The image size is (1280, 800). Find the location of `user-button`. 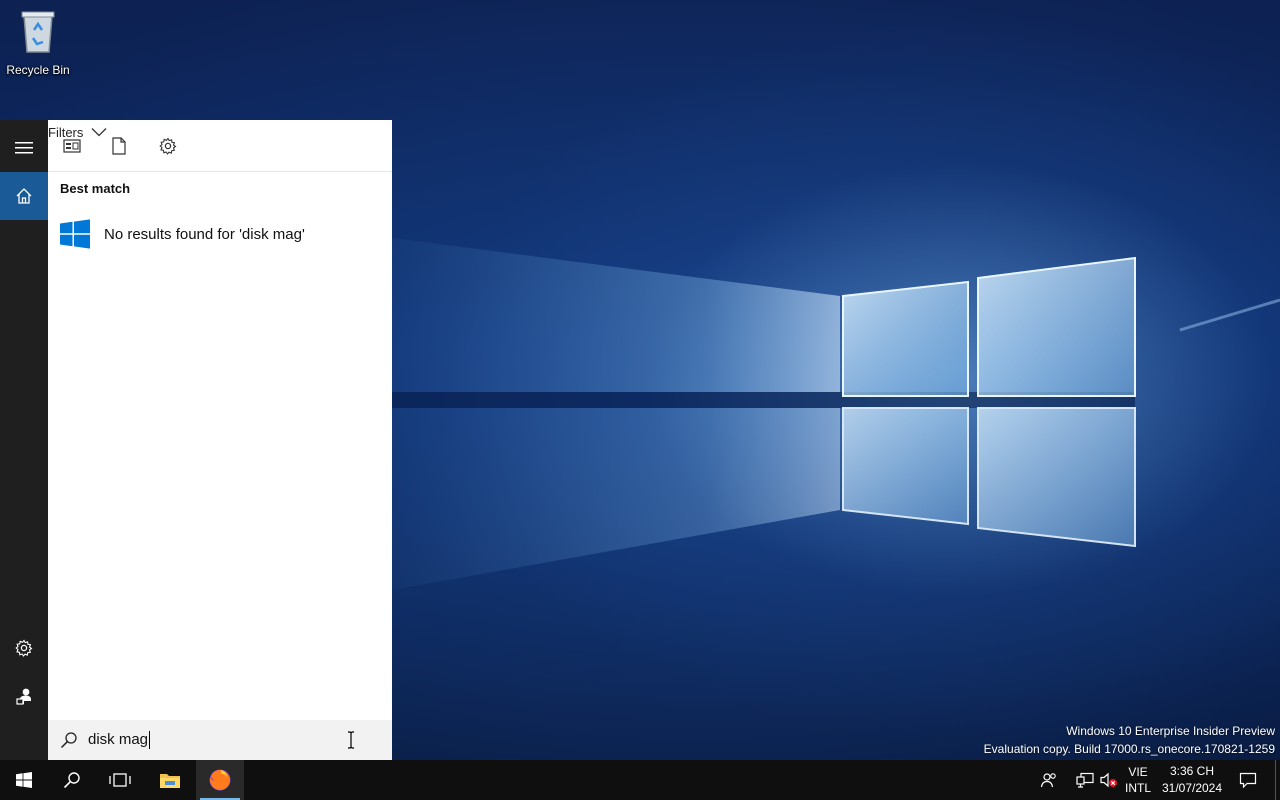

user-button is located at coordinates (24, 696).